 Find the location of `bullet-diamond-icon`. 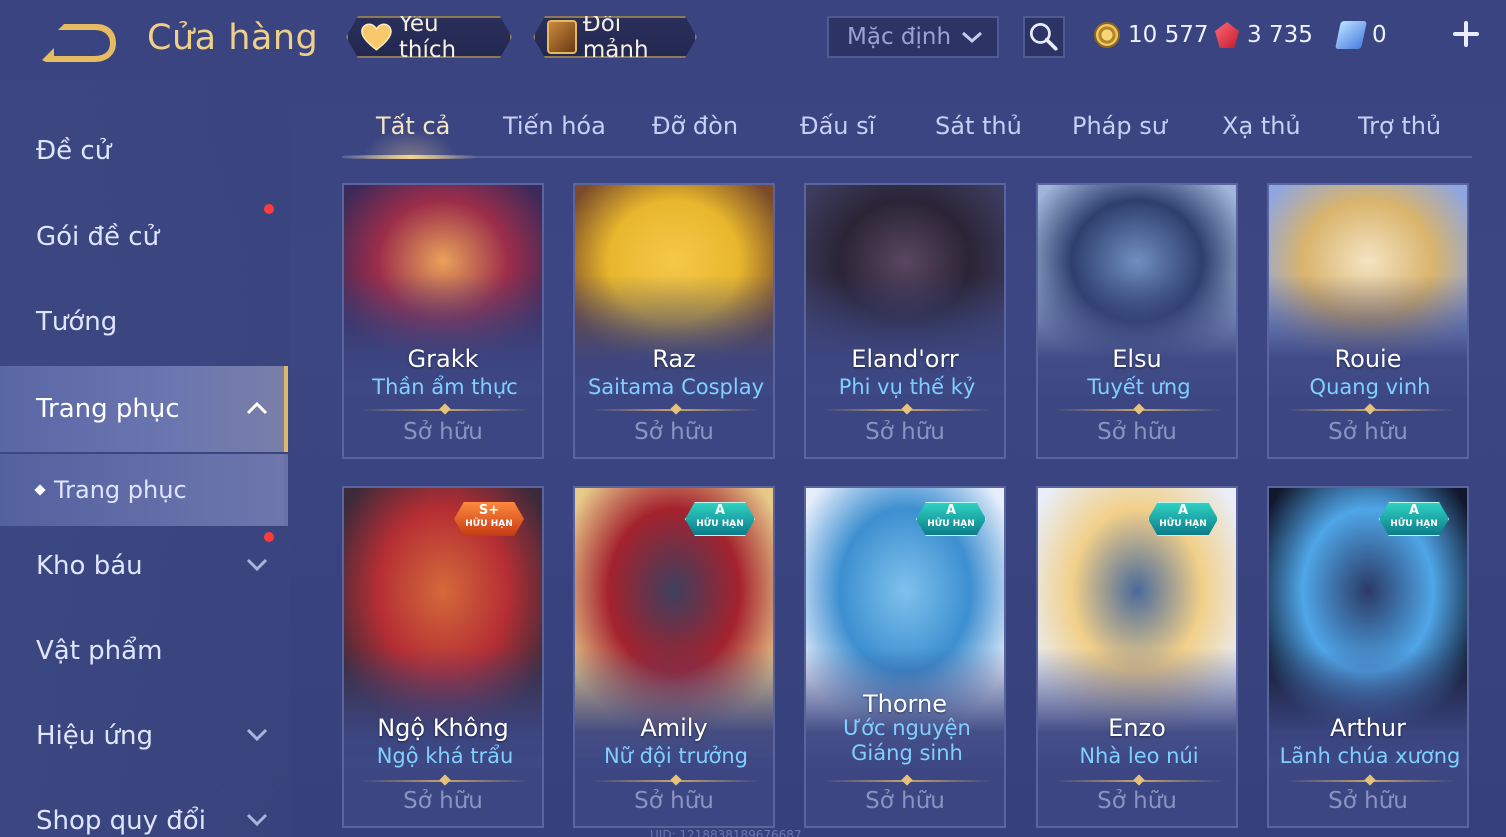

bullet-diamond-icon is located at coordinates (40, 490).